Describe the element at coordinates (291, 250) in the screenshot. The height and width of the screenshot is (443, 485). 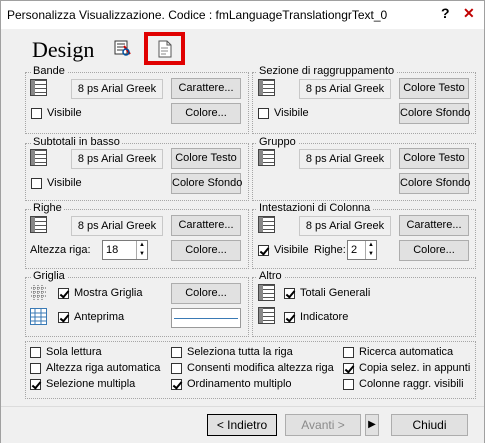
I see `intestazioni-visible-label: Visibile` at that location.